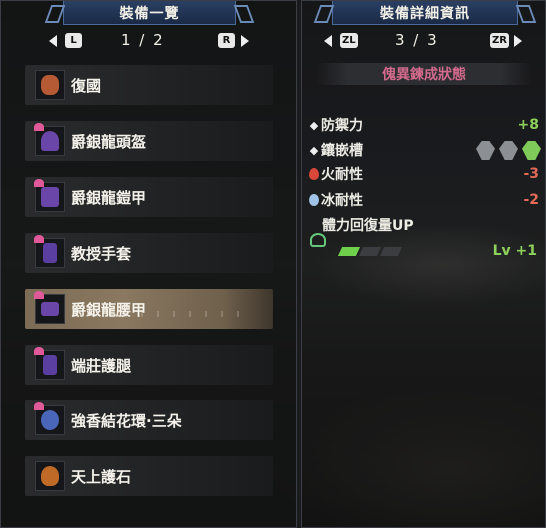 This screenshot has width=546, height=528. Describe the element at coordinates (531, 200) in the screenshot. I see `ice-res-value: -2` at that location.